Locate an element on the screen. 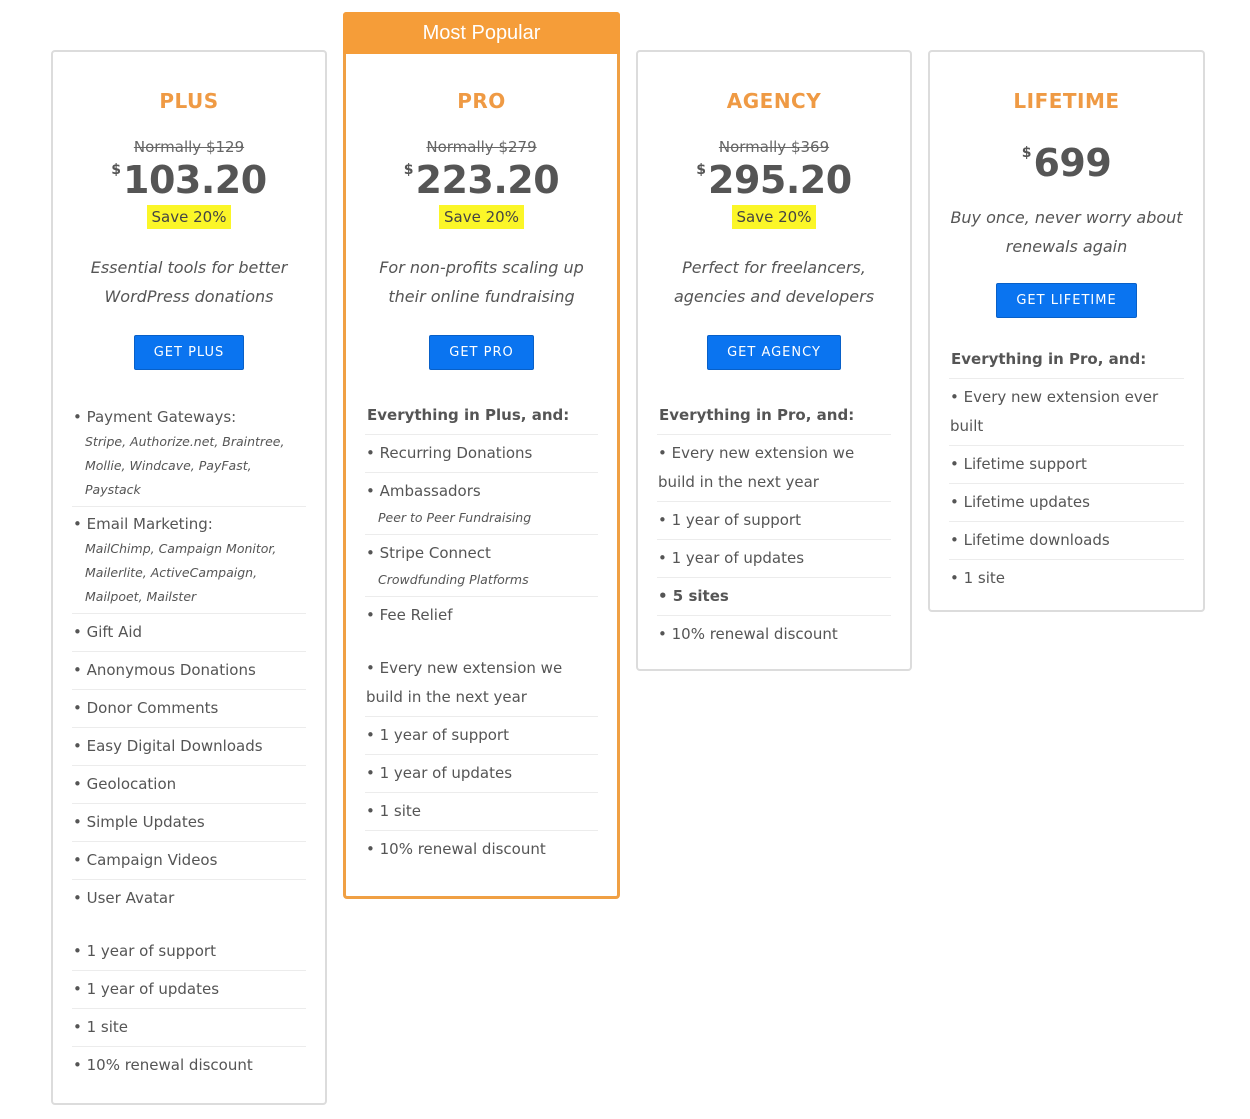 The width and height of the screenshot is (1250, 1119). feature-item: • Campaign Videos is located at coordinates (189, 861).